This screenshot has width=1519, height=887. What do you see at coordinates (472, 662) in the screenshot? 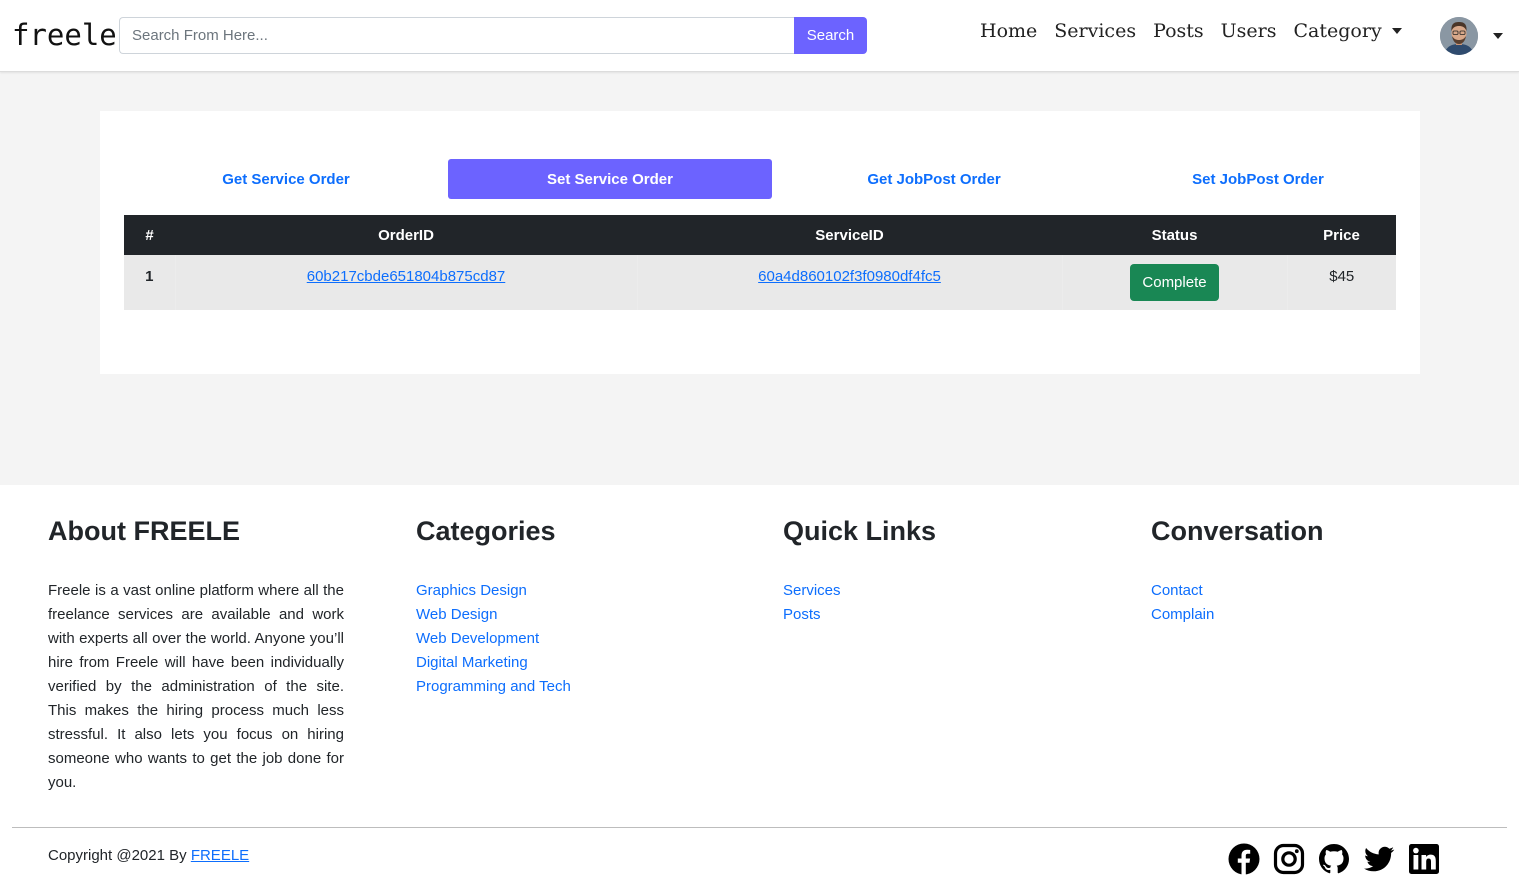
I see `footer-link-digital-marketing: Digital Marketing` at bounding box center [472, 662].